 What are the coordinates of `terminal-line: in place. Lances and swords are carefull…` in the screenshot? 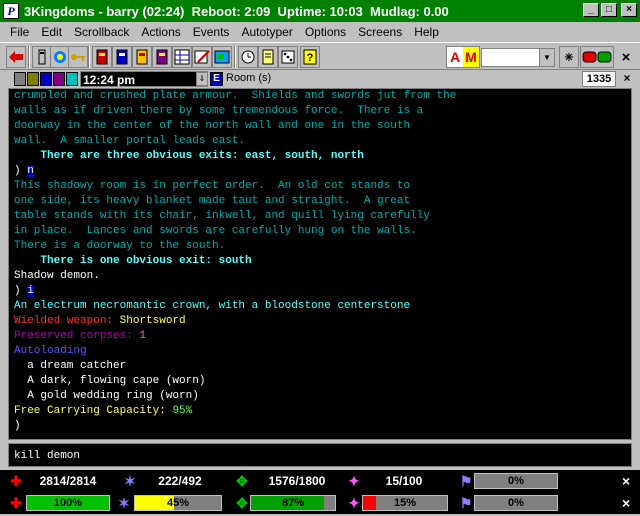 It's located at (215, 231).